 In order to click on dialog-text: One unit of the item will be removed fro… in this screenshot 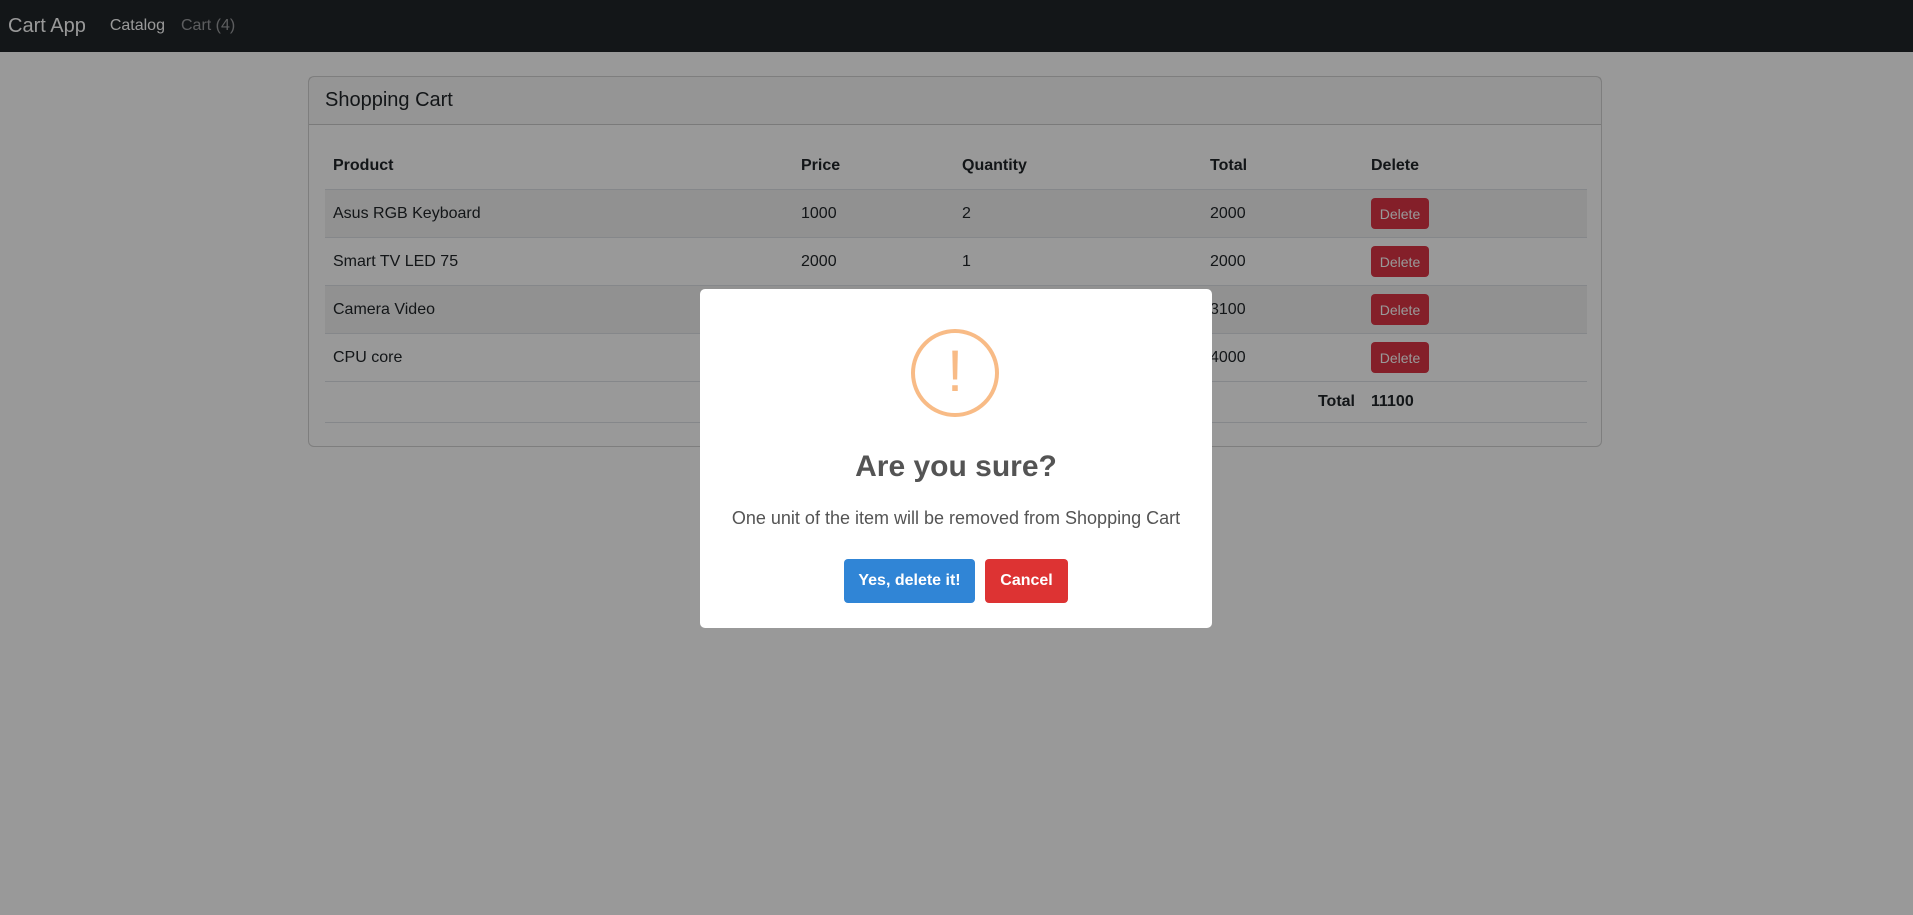, I will do `click(956, 518)`.